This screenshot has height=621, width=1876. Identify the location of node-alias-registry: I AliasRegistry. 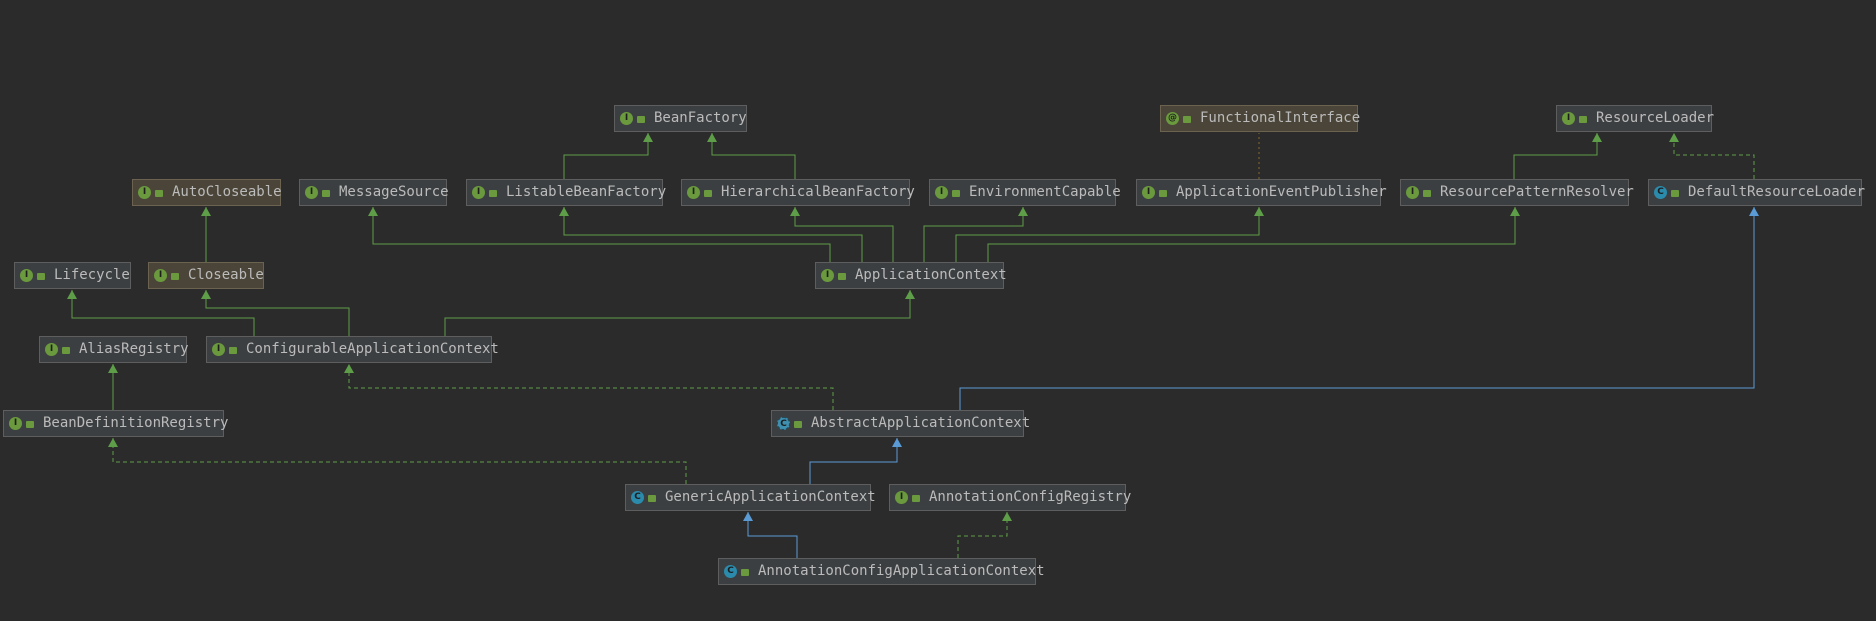
(114, 349).